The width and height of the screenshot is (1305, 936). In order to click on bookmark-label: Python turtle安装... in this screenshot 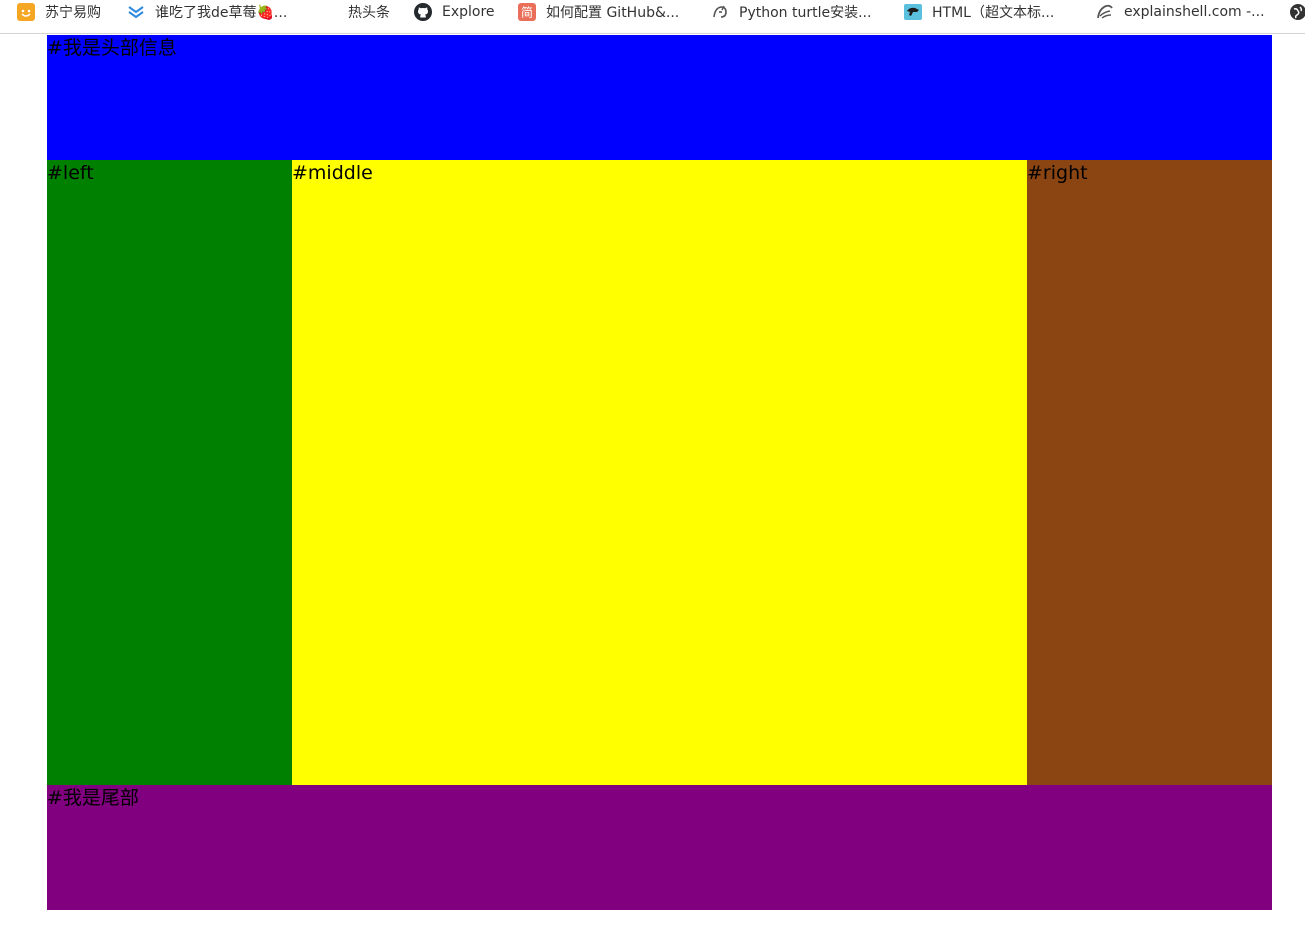, I will do `click(805, 13)`.